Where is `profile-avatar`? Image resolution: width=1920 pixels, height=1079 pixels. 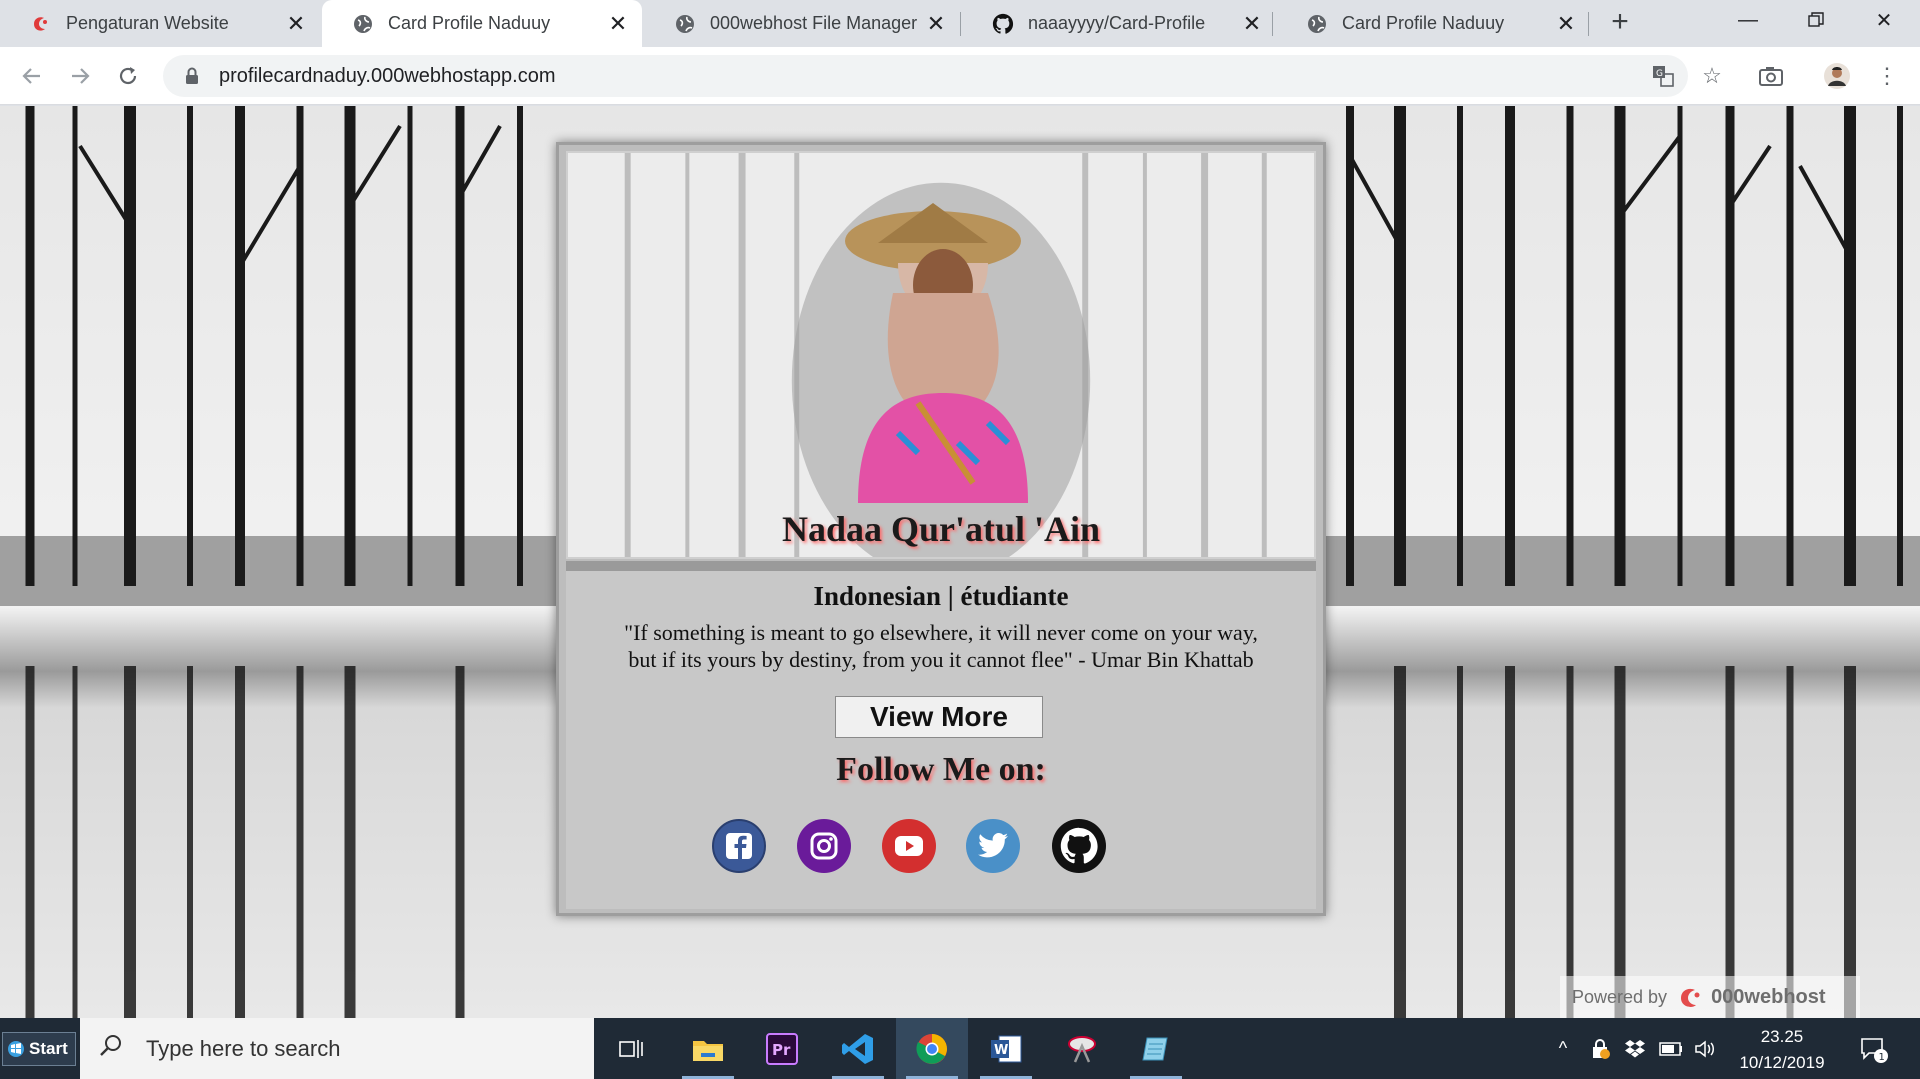
profile-avatar is located at coordinates (1837, 76).